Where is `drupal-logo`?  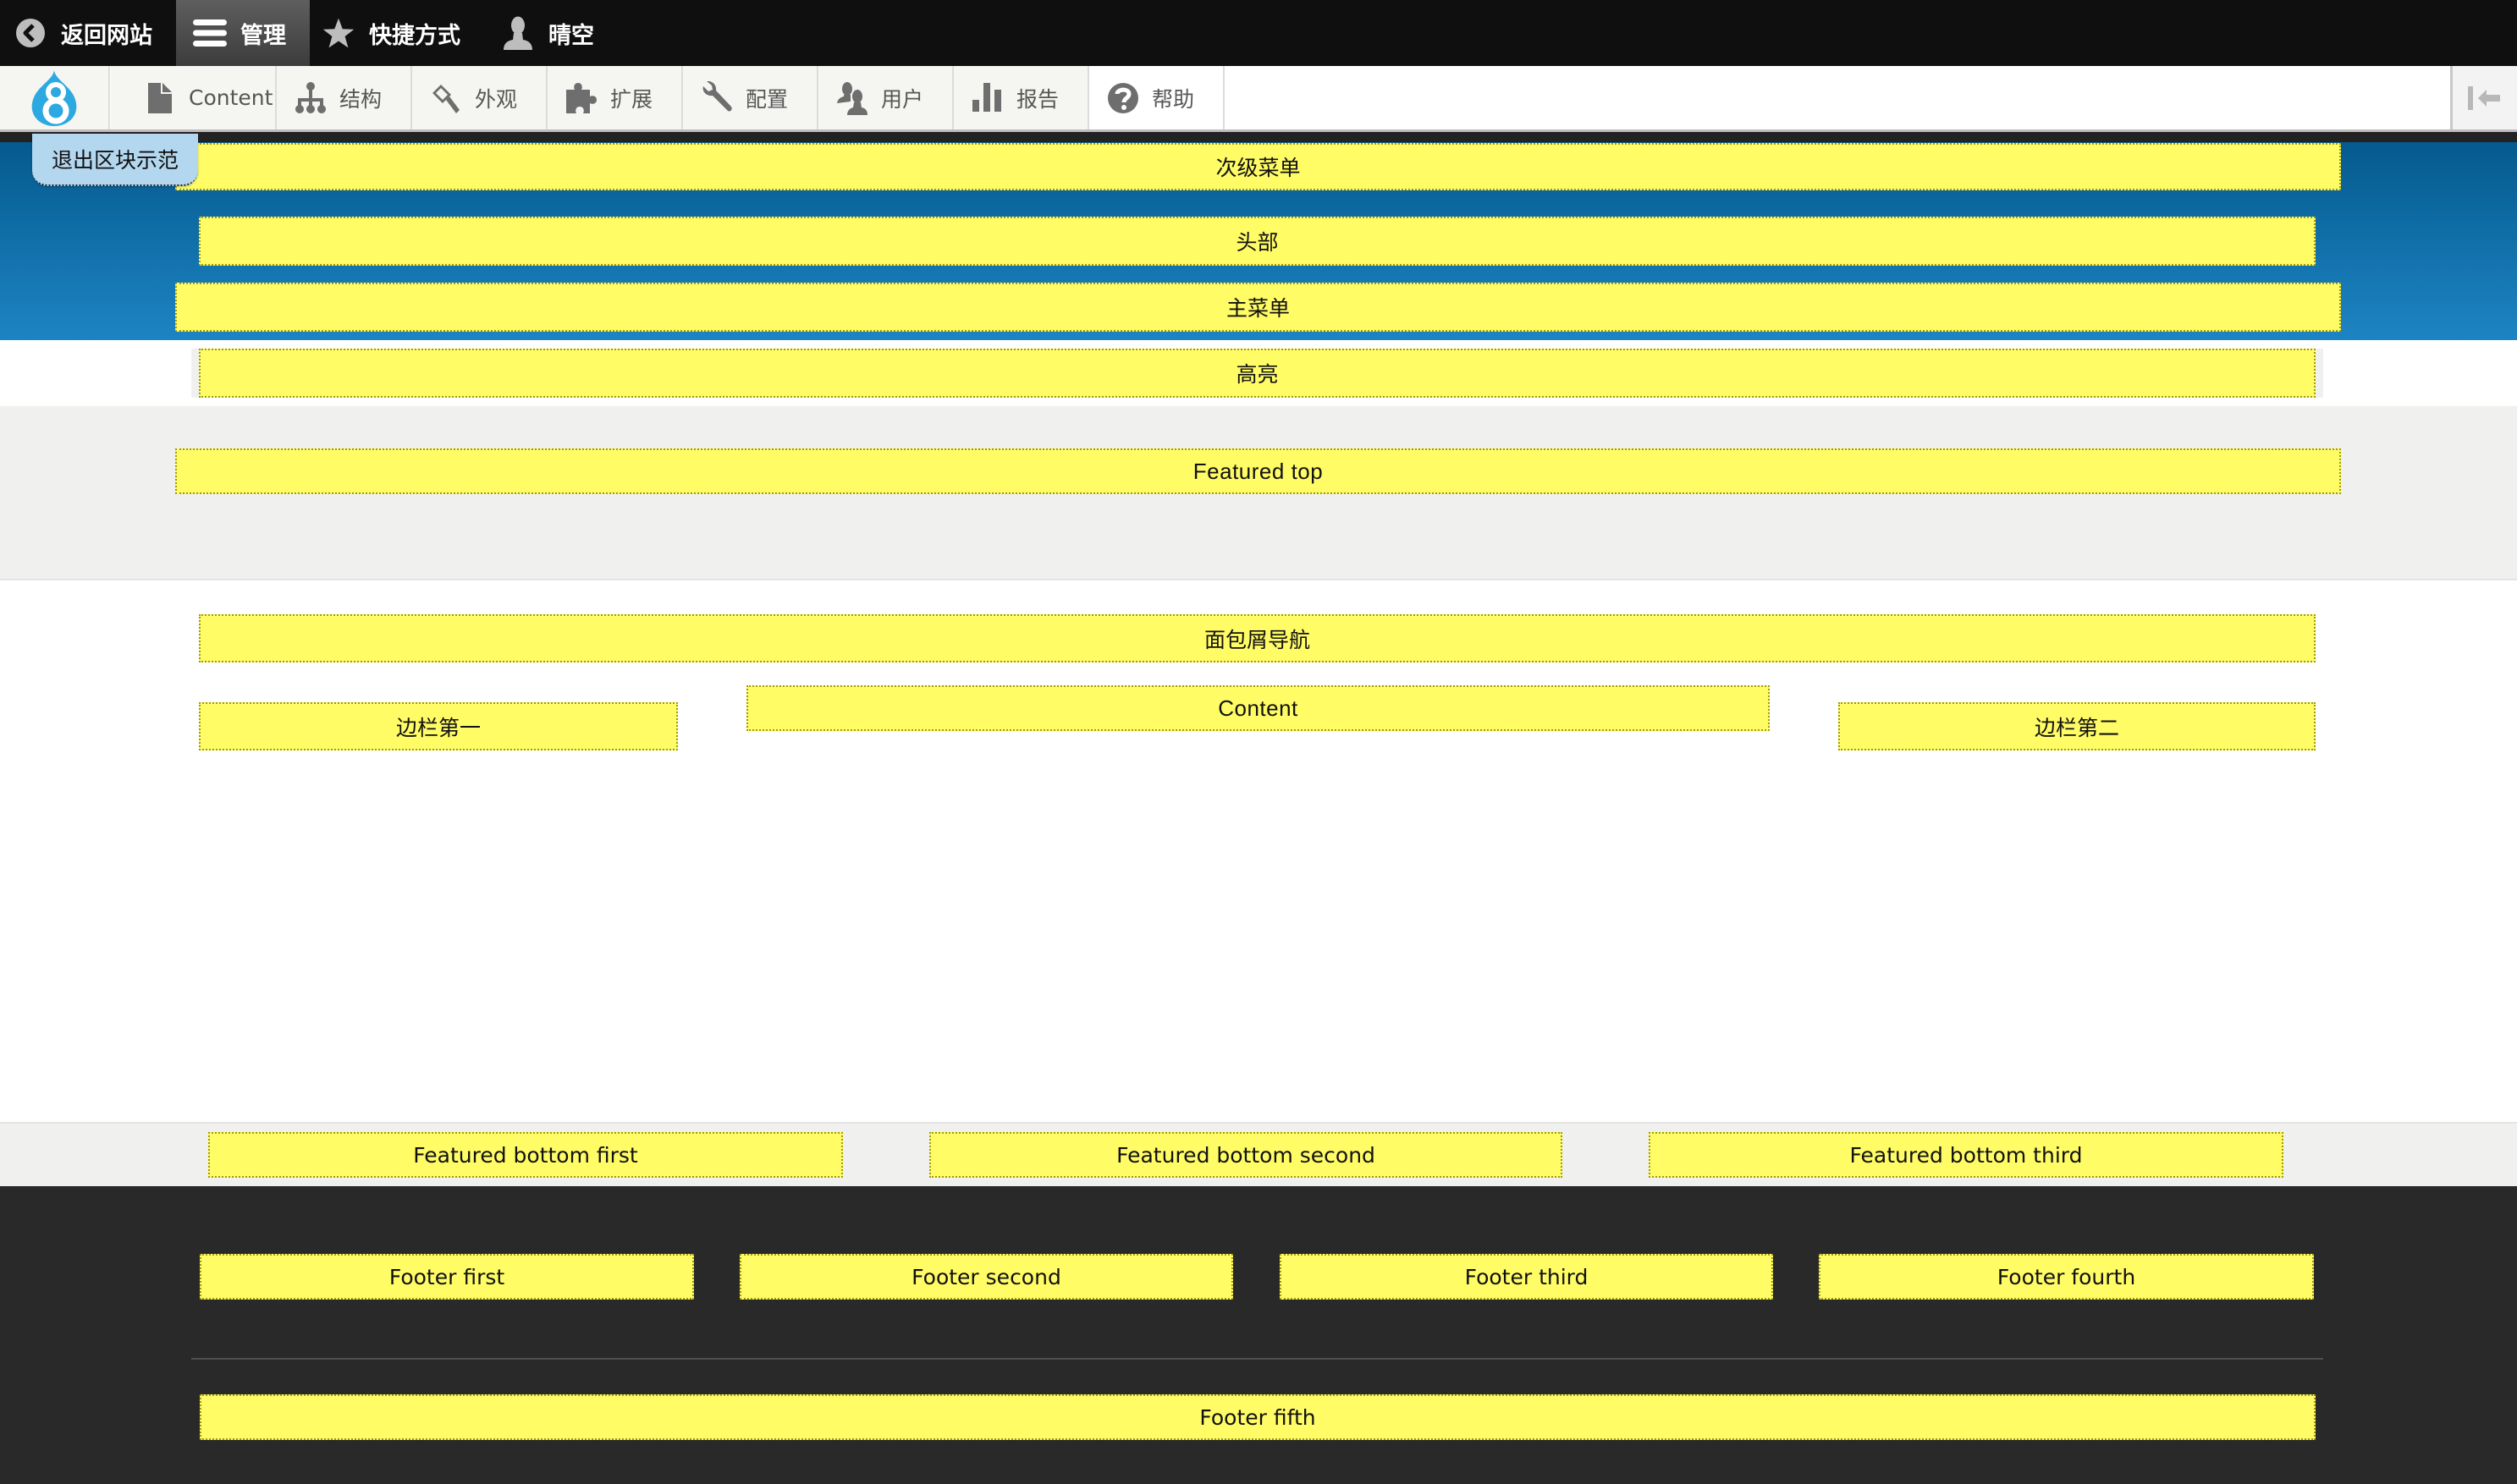 drupal-logo is located at coordinates (55, 97).